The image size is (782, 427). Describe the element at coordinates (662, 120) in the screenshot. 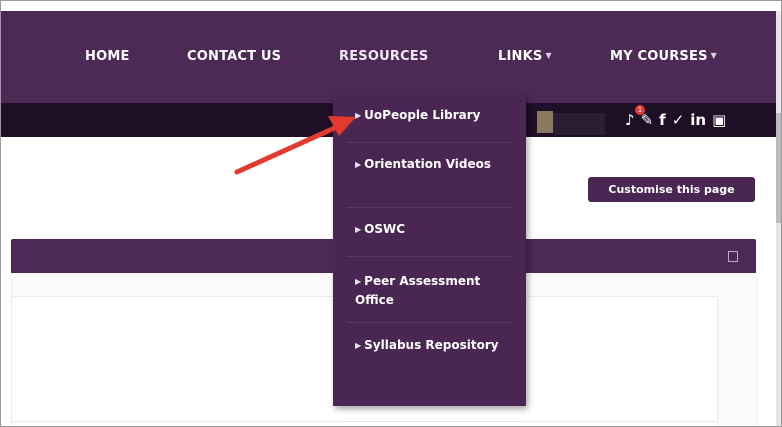

I see `facebook-icon: f` at that location.